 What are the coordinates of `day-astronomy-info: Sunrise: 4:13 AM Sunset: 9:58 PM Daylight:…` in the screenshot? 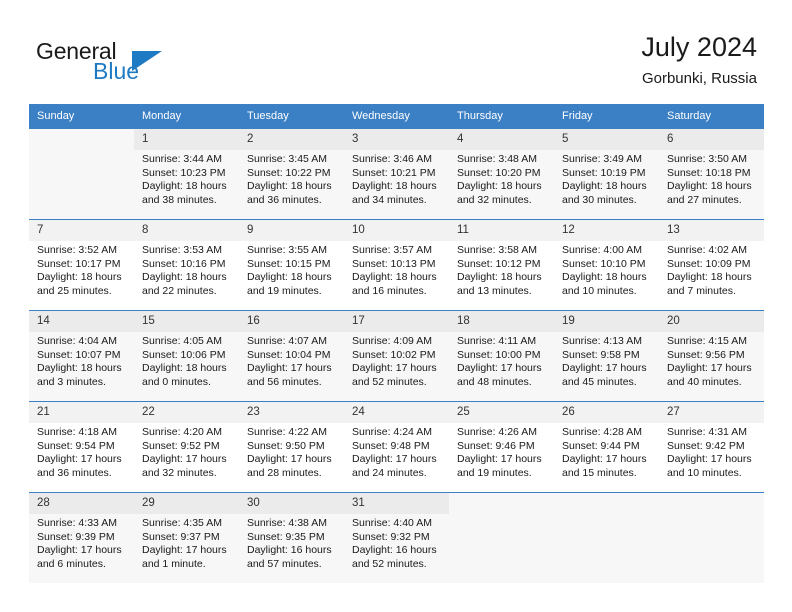 It's located at (606, 360).